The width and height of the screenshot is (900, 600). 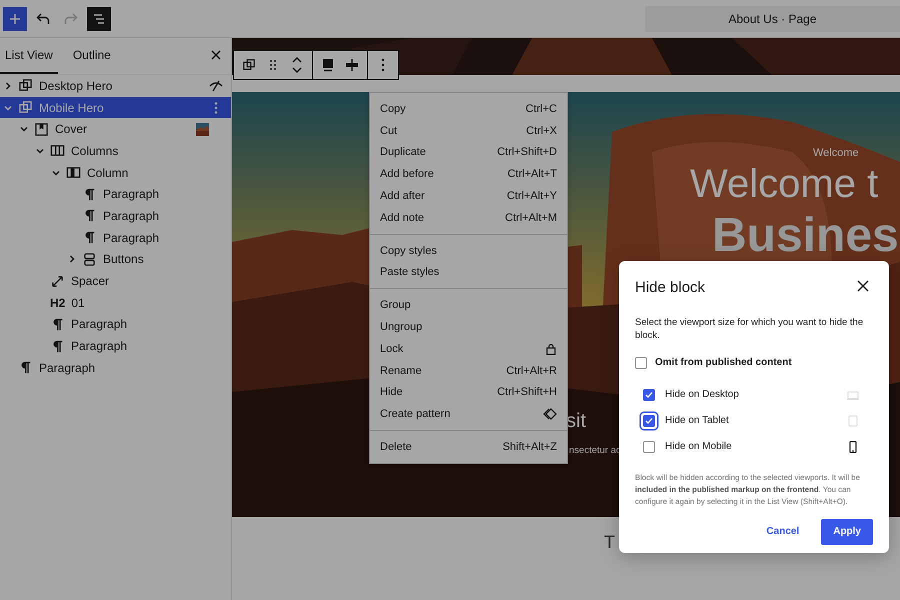 I want to click on pattern-icon, so click(x=550, y=414).